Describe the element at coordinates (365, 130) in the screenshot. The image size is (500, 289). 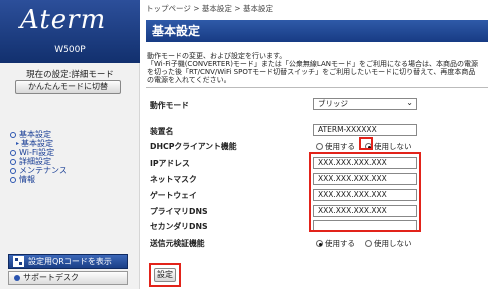
I see `device-name-input: ATERM-XXXXXX` at that location.